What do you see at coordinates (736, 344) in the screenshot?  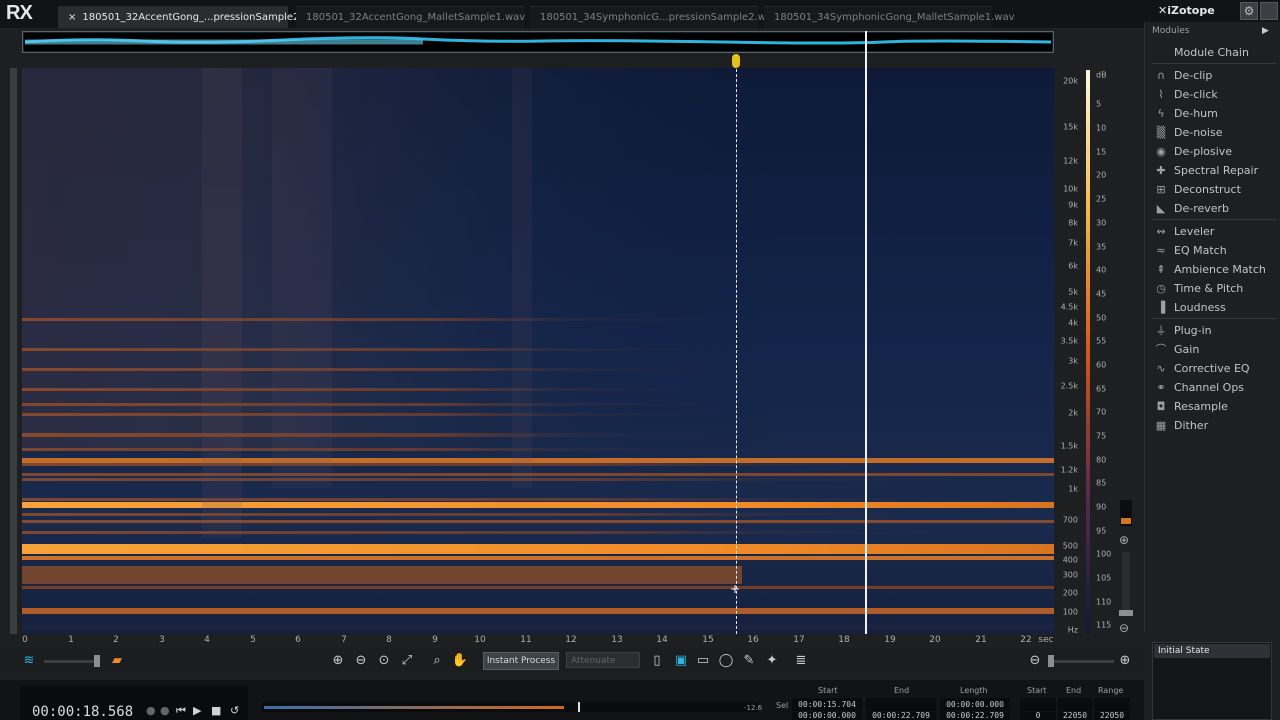 I see `cursor-line` at bounding box center [736, 344].